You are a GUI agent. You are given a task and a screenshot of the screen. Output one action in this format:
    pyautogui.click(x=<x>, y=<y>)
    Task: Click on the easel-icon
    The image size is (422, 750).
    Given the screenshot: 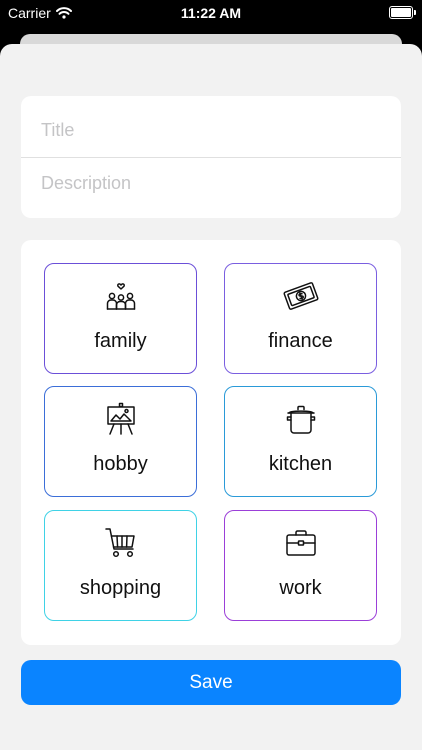 What is the action you would take?
    pyautogui.click(x=120, y=418)
    